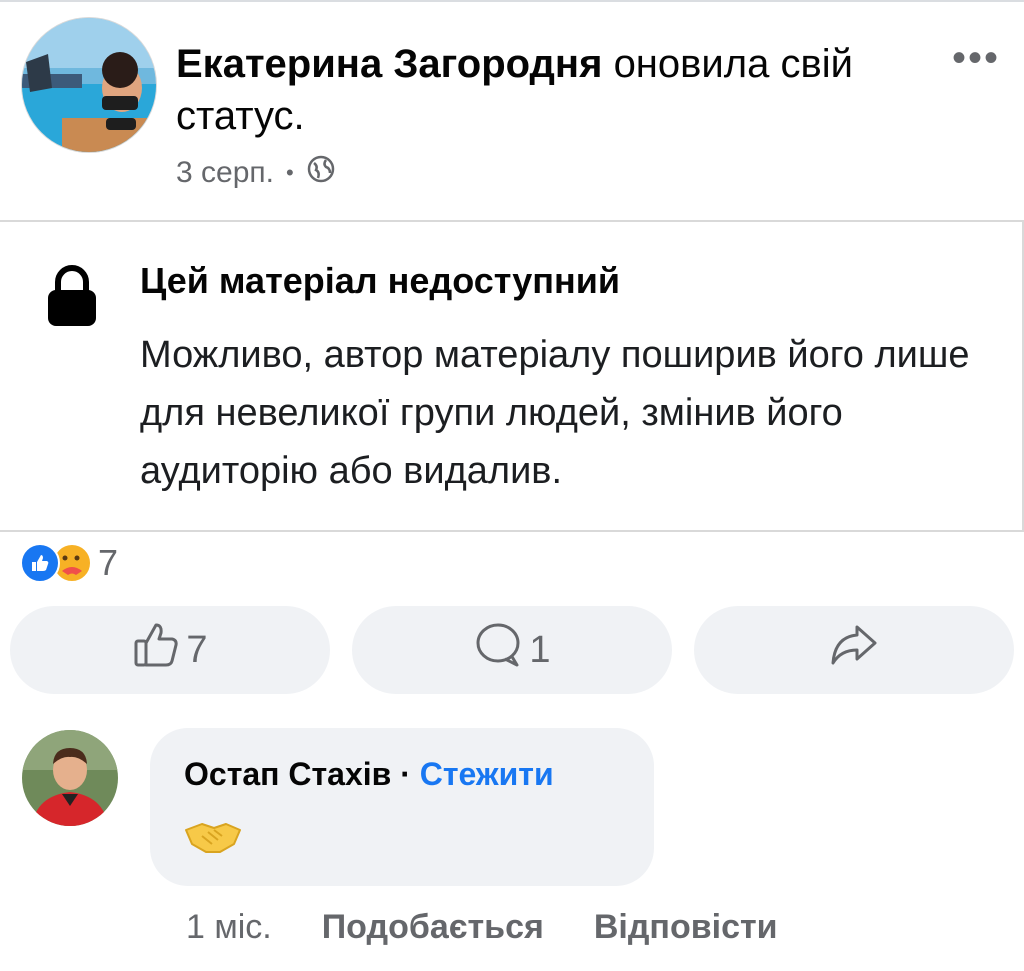 The height and width of the screenshot is (971, 1024). I want to click on reactions-summary: 7, so click(69, 563).